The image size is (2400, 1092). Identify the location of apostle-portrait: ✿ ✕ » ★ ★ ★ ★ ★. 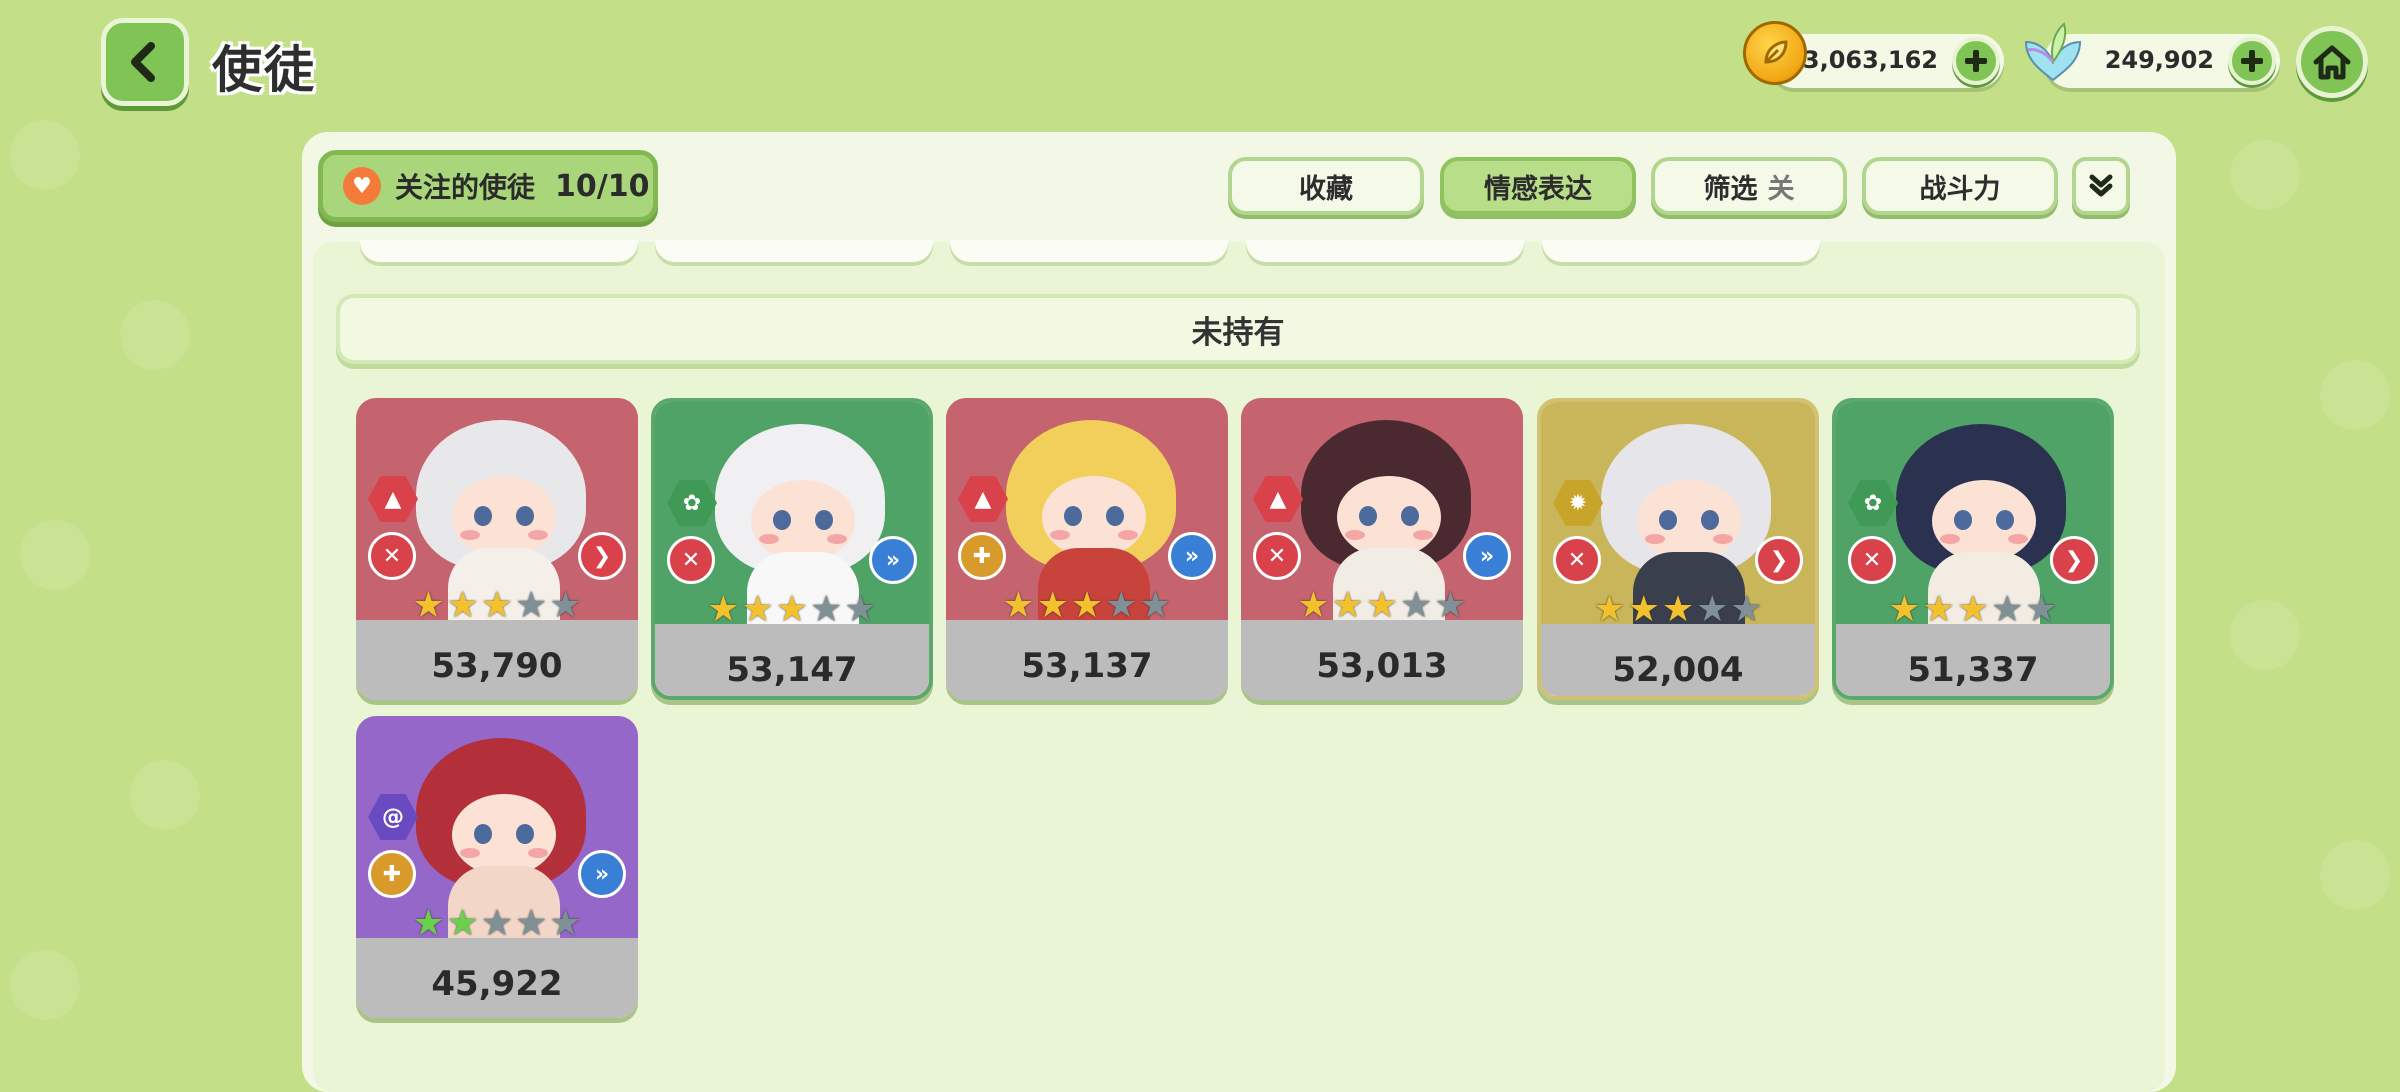
(792, 515).